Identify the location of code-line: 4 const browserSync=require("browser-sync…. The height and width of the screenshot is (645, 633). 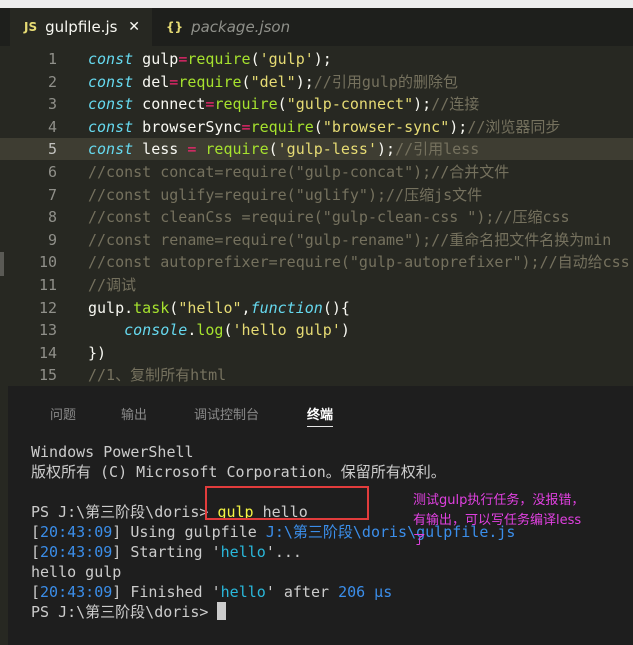
(316, 127).